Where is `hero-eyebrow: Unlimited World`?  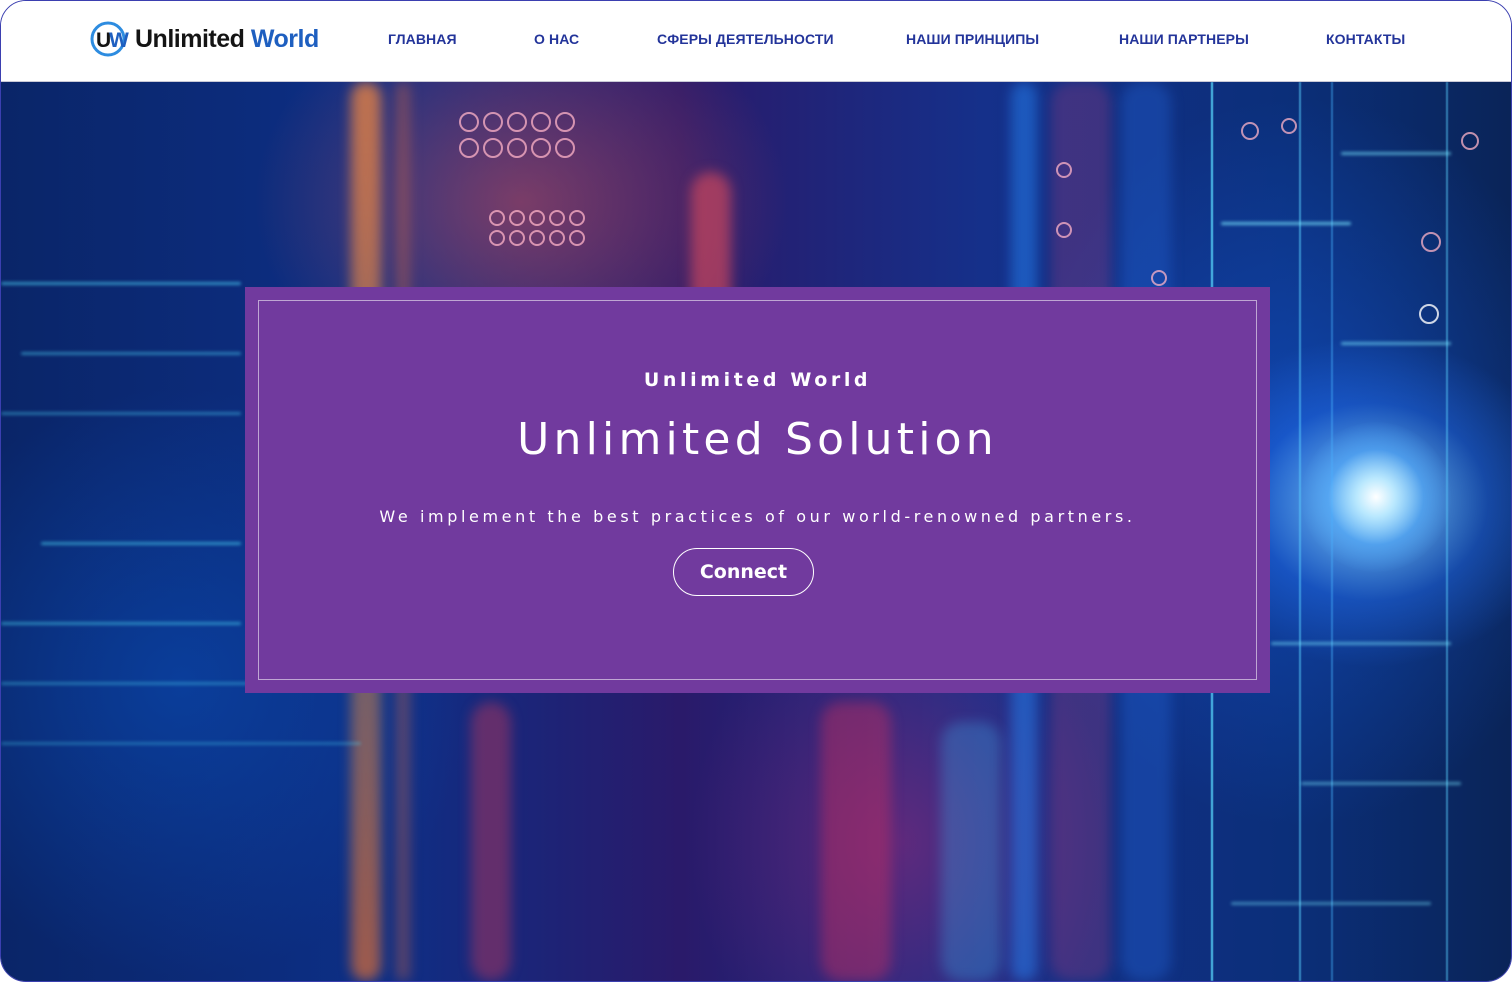
hero-eyebrow: Unlimited World is located at coordinates (757, 380).